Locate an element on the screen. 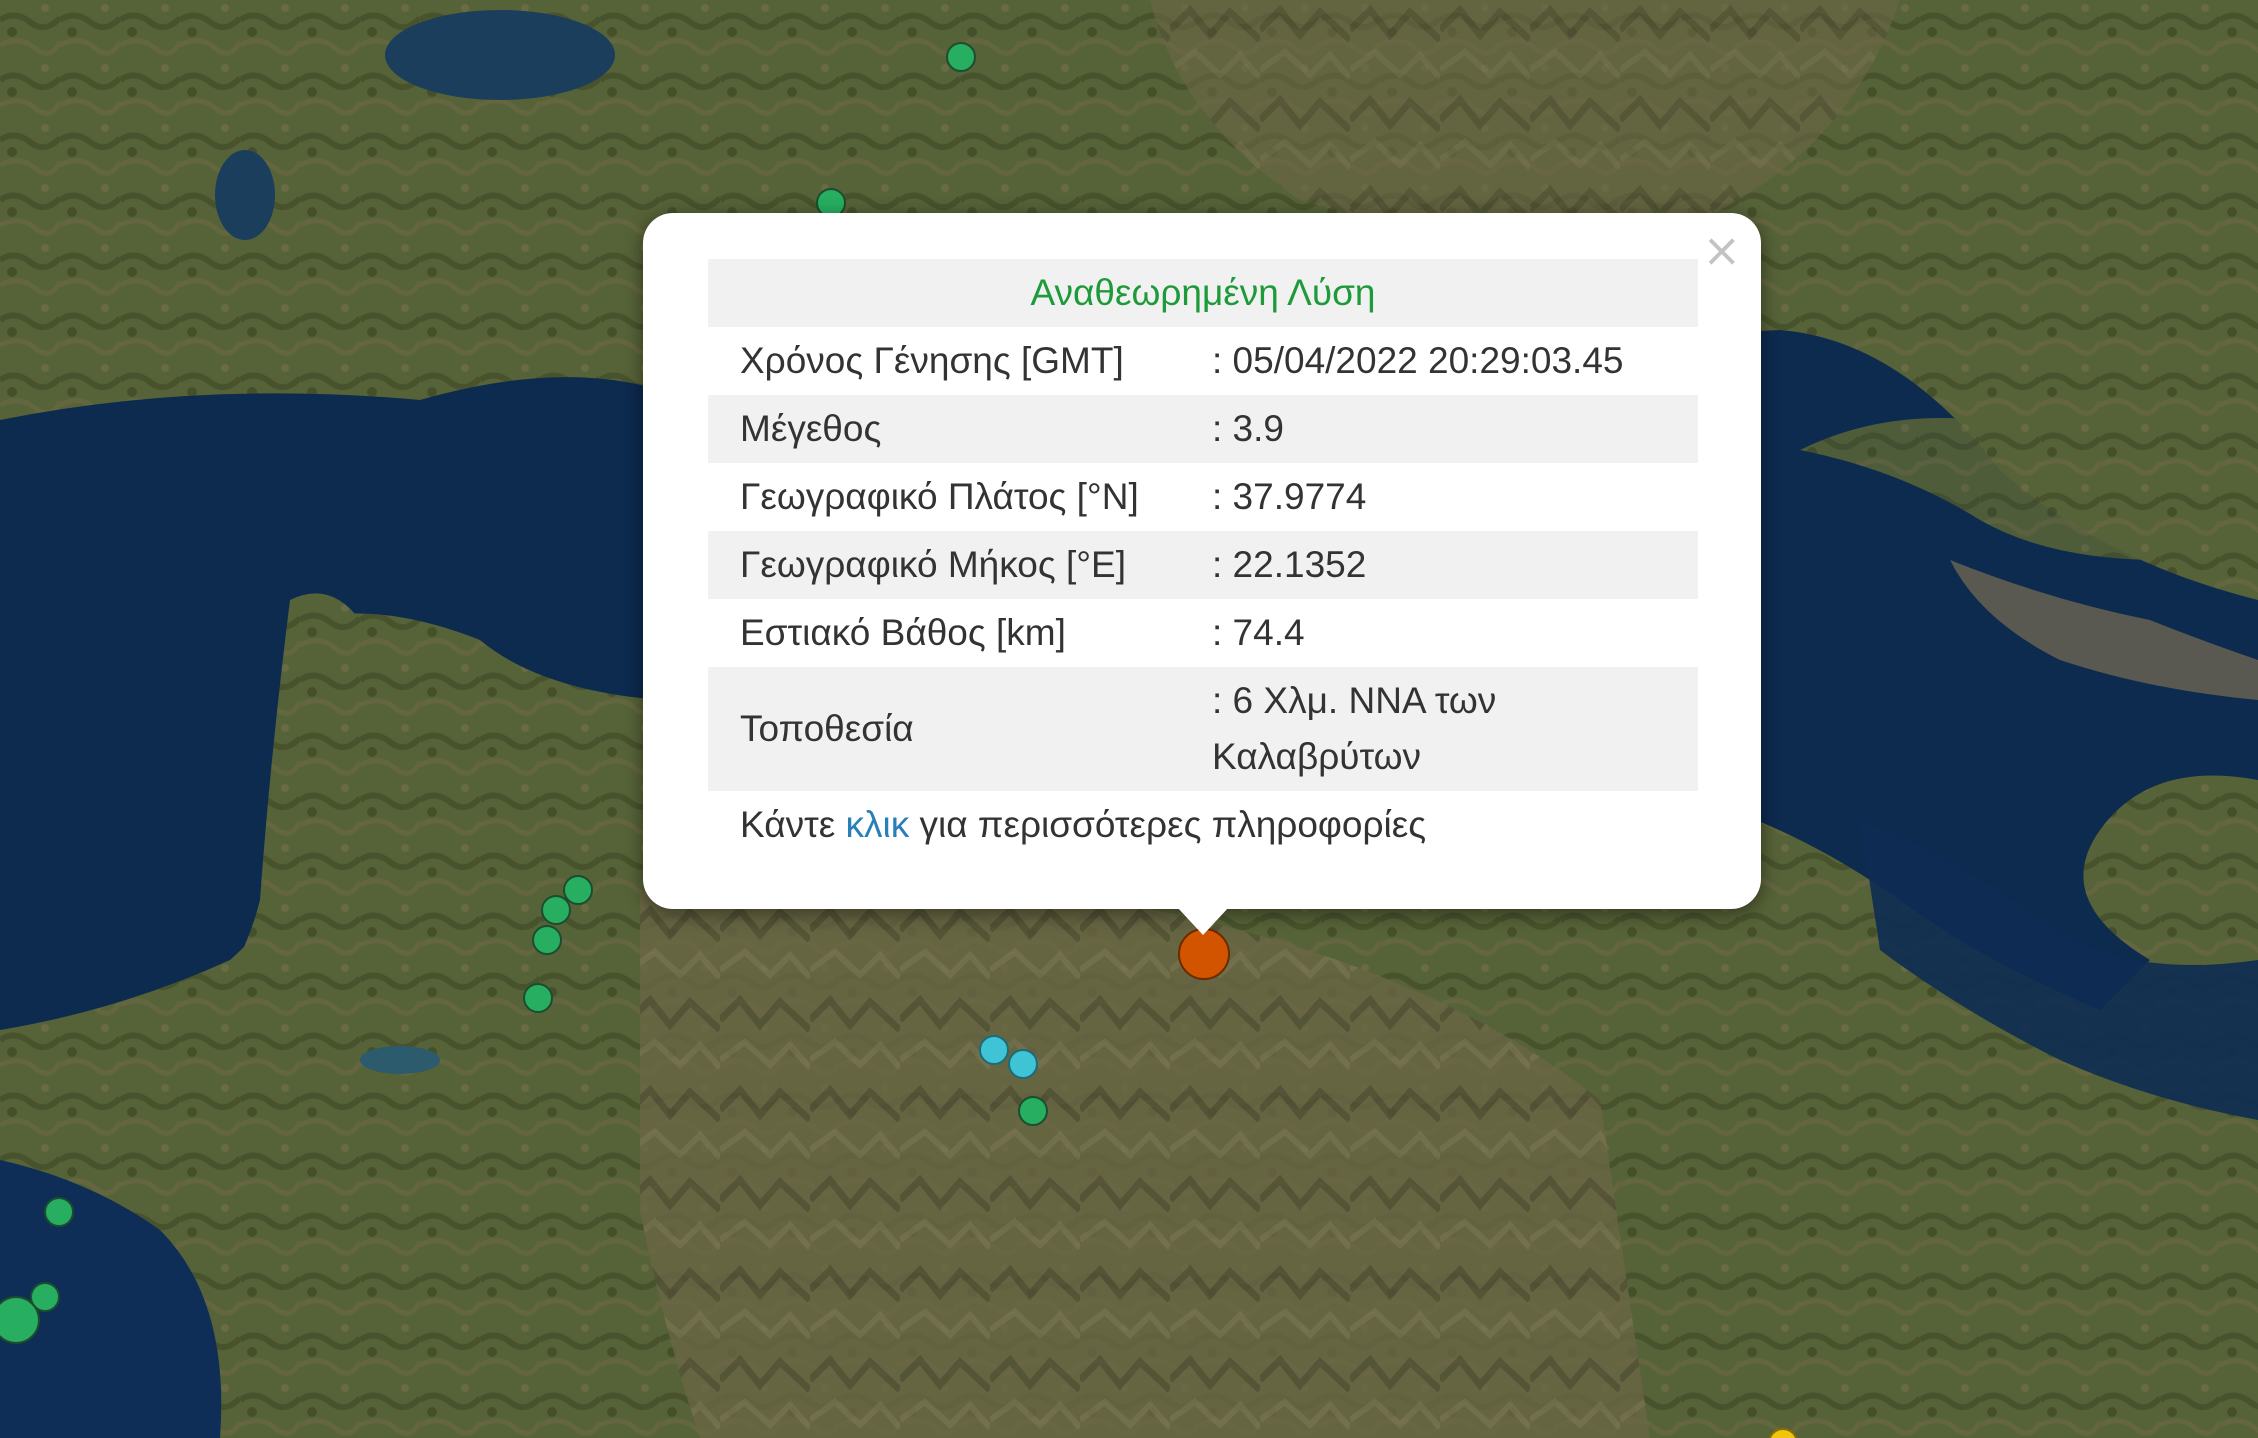 The width and height of the screenshot is (2258, 1438). more-info-text: Κάντε κλικ για περισσότερες πληροφορίες is located at coordinates (1203, 825).